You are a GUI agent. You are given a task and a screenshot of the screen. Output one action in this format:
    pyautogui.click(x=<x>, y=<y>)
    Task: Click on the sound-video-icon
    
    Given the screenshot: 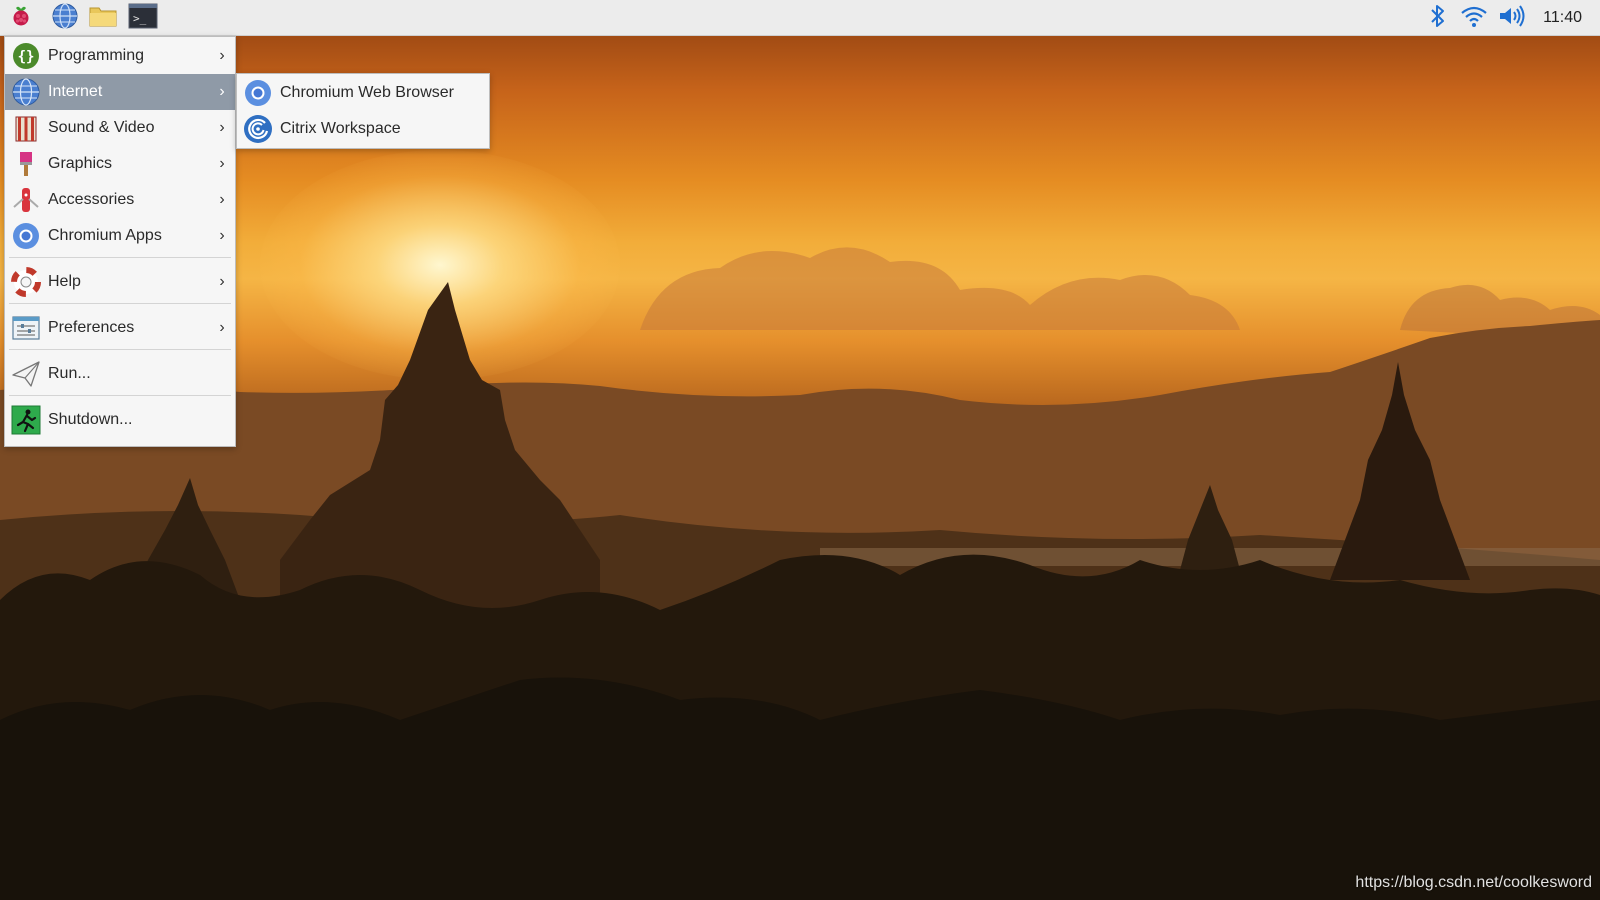 What is the action you would take?
    pyautogui.click(x=26, y=128)
    